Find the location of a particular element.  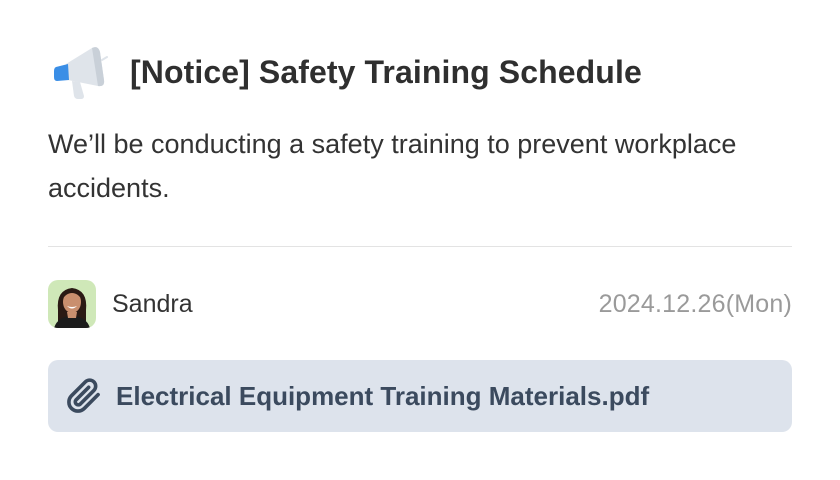

author-name: Sandra is located at coordinates (152, 303).